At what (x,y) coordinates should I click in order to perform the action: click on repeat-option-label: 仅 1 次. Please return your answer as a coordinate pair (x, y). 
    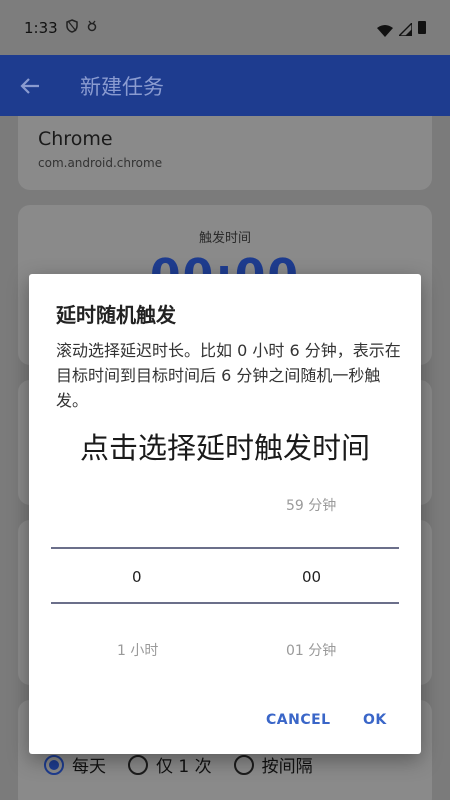
    Looking at the image, I should click on (184, 767).